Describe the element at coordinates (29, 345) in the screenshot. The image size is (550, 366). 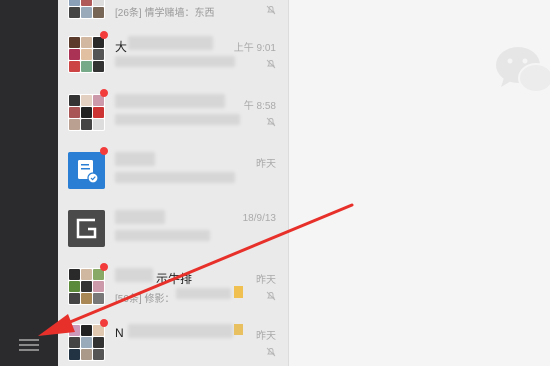
I see `menu-icon` at that location.